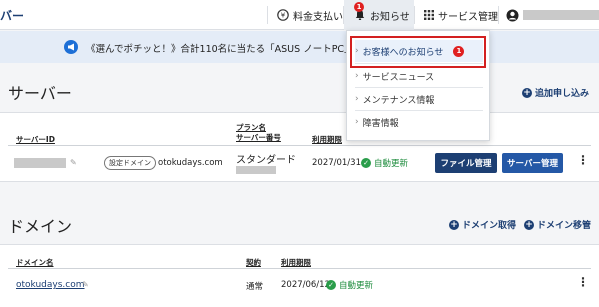 This screenshot has height=307, width=599. What do you see at coordinates (429, 15) in the screenshot?
I see `grid-icon` at bounding box center [429, 15].